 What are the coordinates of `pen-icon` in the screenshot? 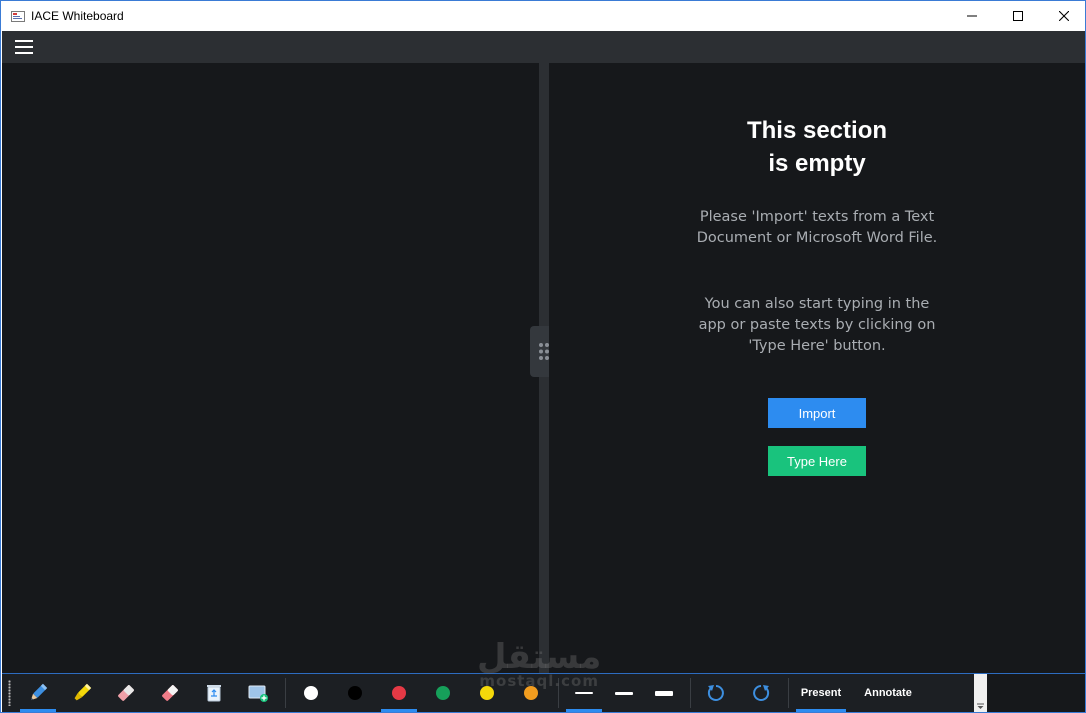 It's located at (39, 692).